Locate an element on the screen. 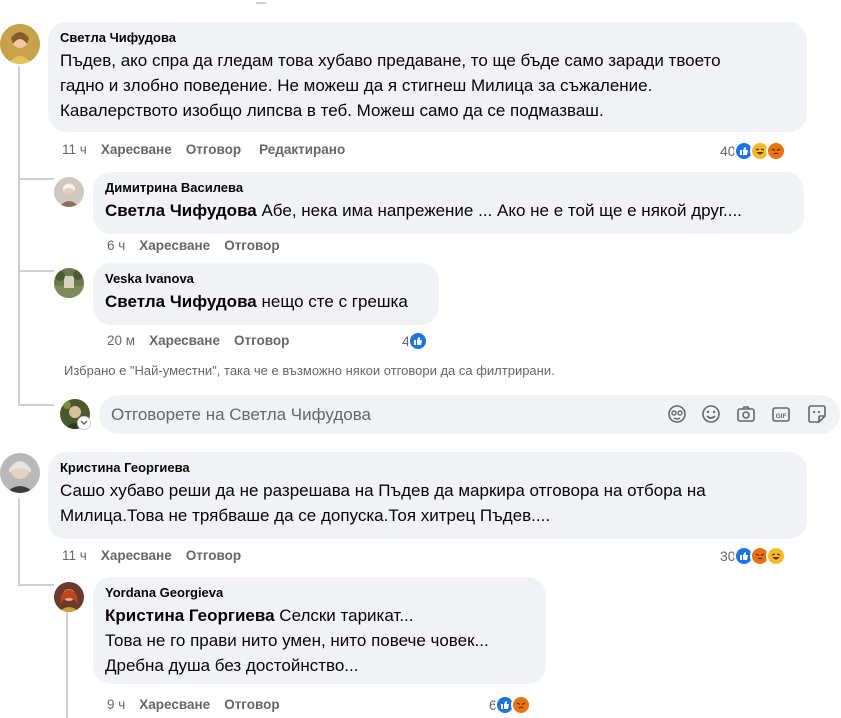 This screenshot has height=718, width=841. comment-meta: 11 ч Харесване Отговор Редактирано is located at coordinates (203, 150).